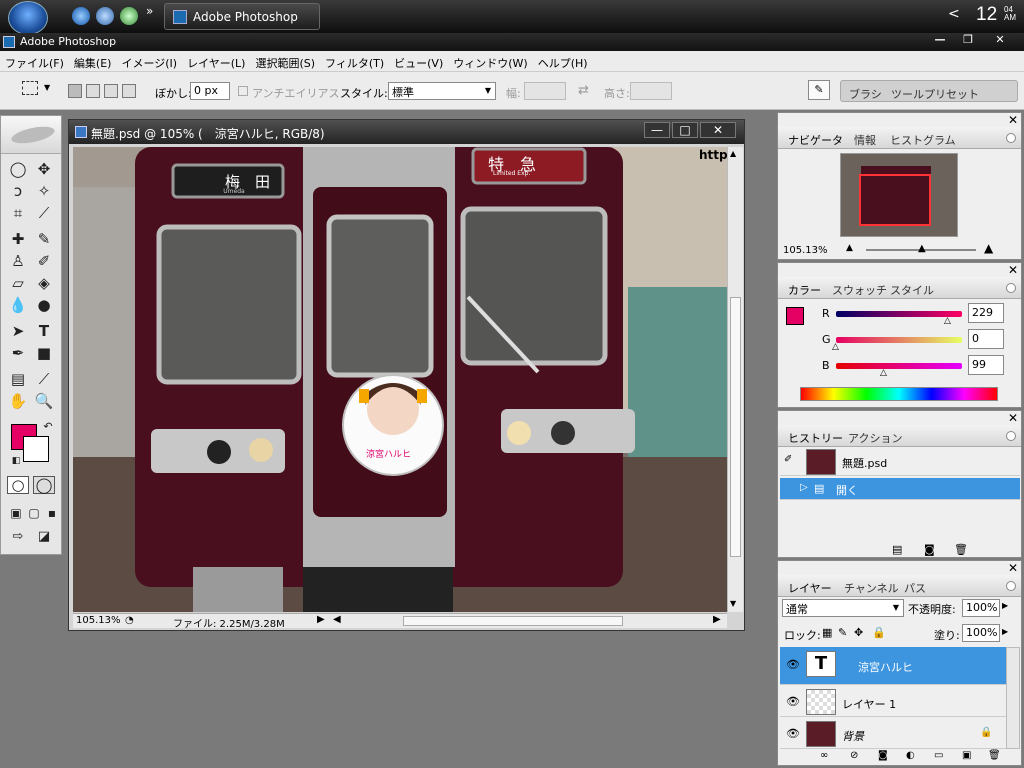 This screenshot has width=1024, height=768. What do you see at coordinates (883, 755) in the screenshot?
I see `layer-mask-icon: ◙` at bounding box center [883, 755].